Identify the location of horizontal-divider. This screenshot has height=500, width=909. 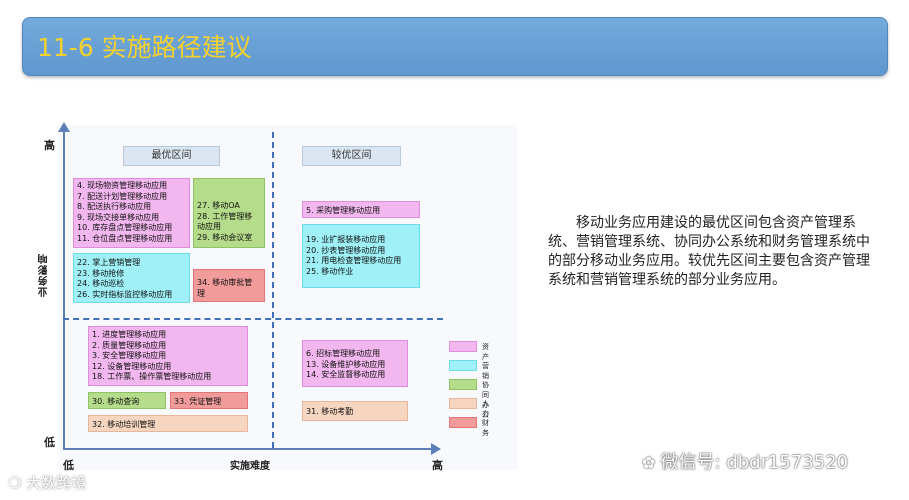
(253, 319).